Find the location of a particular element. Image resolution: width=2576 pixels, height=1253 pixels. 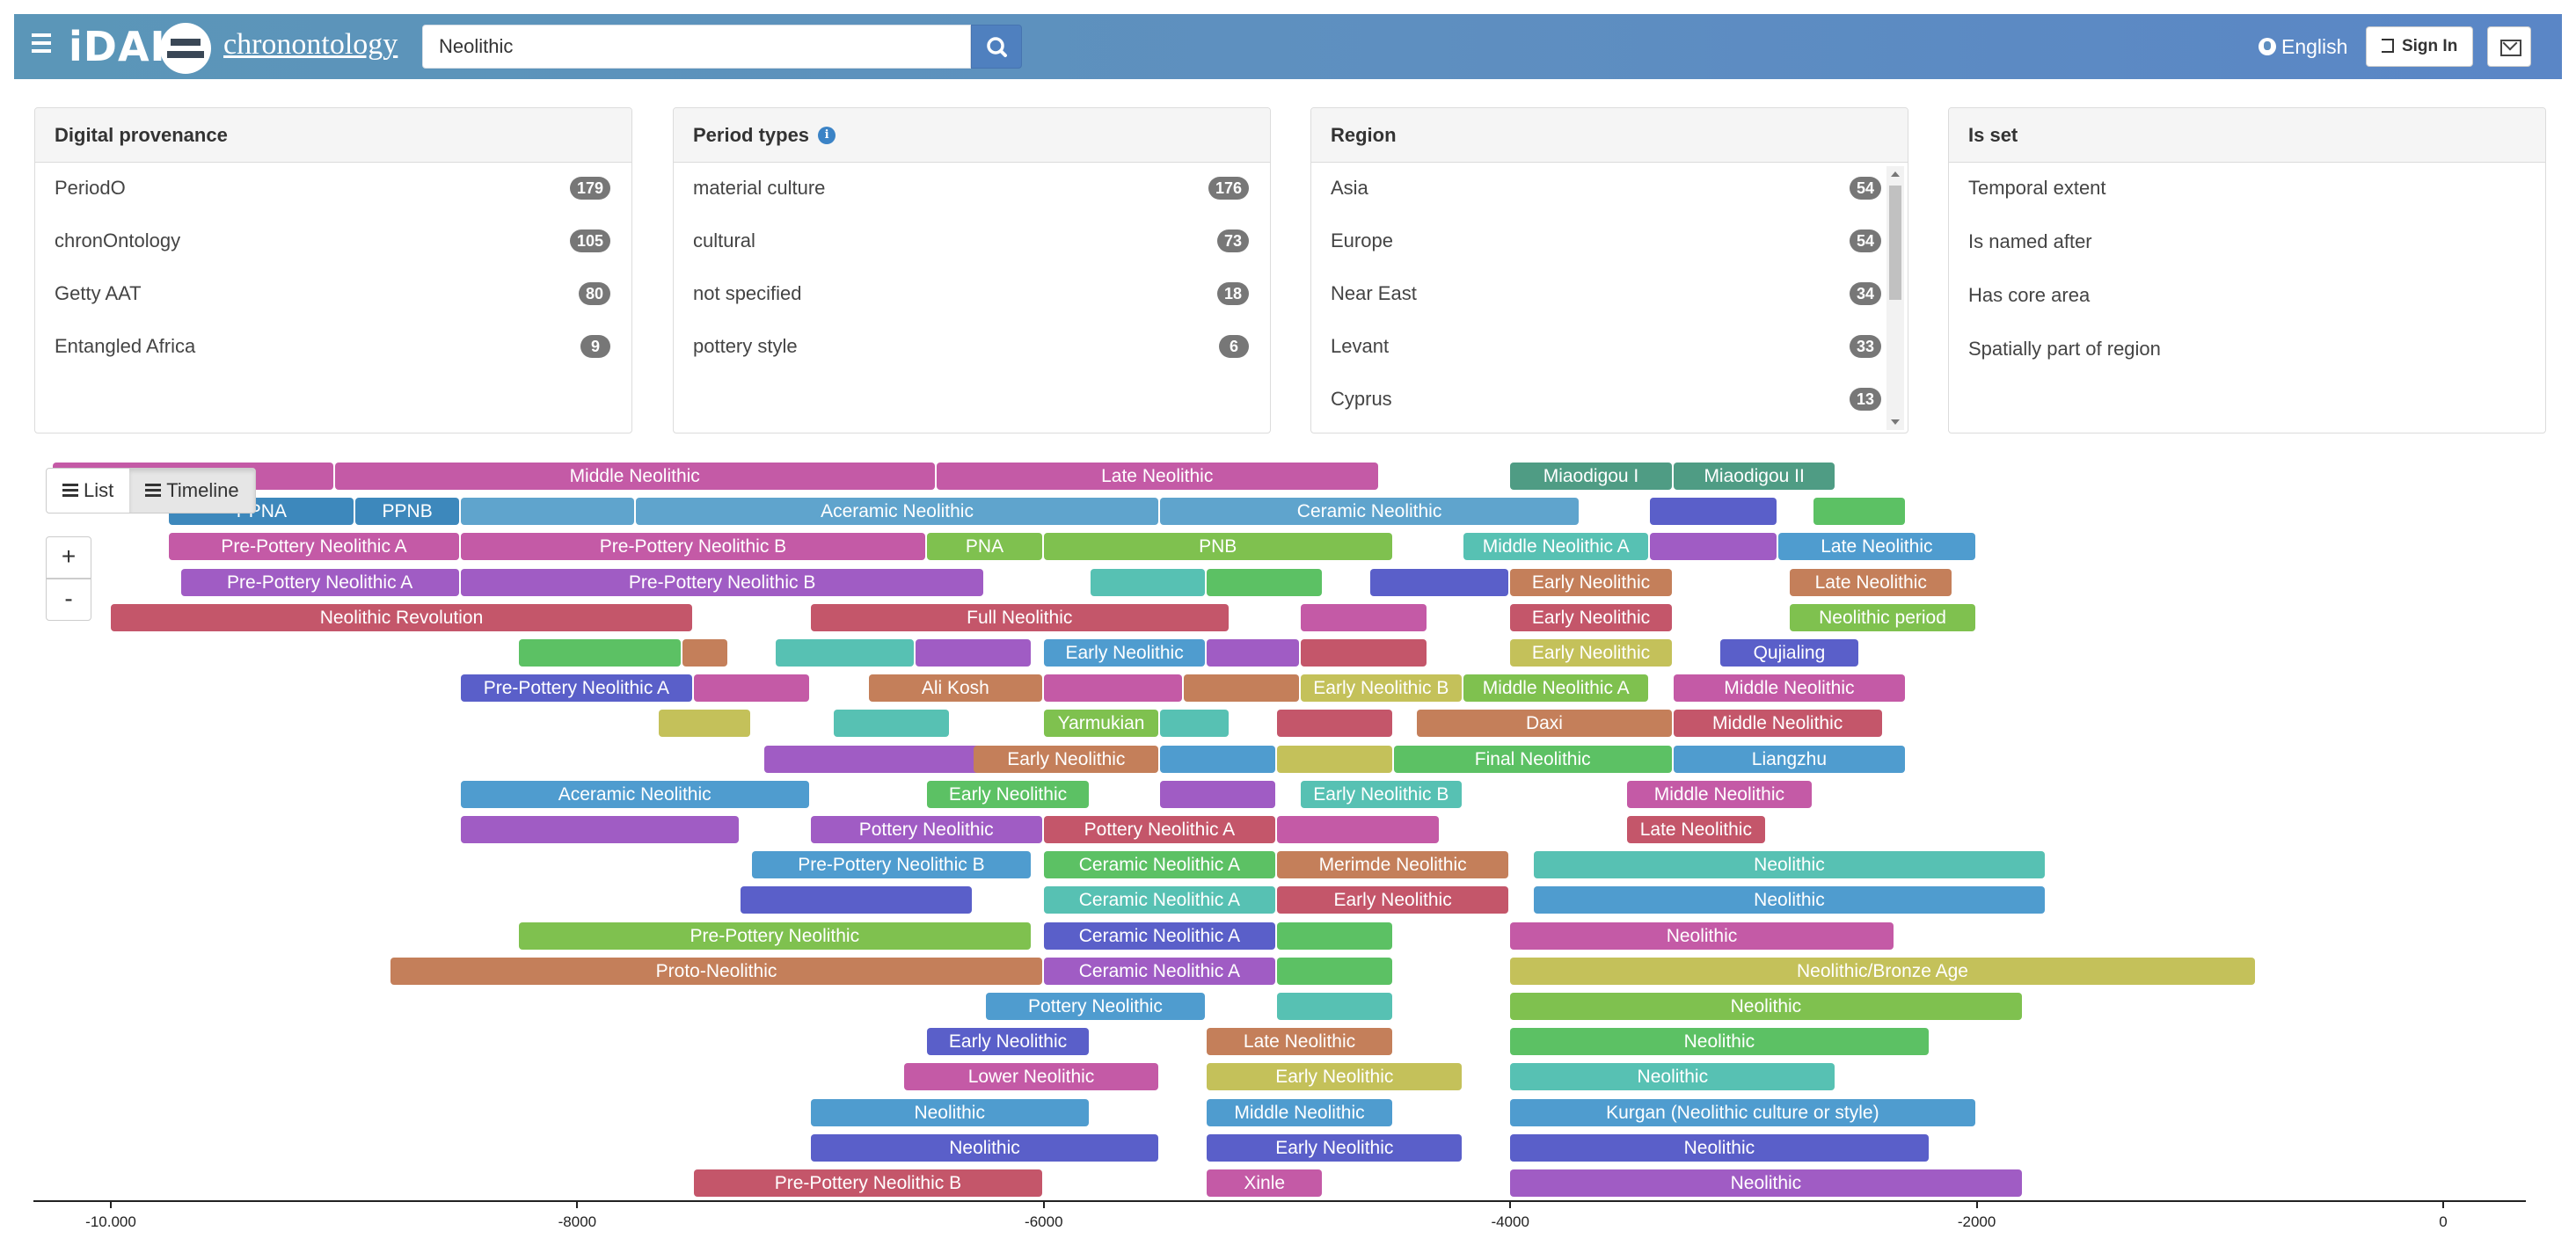

period-bar: Proto-Neolithic is located at coordinates (716, 971).